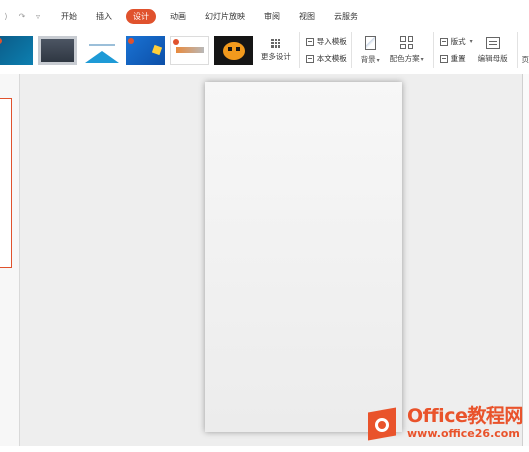  What do you see at coordinates (407, 50) in the screenshot?
I see `color-scheme-button: 配色方案▾` at bounding box center [407, 50].